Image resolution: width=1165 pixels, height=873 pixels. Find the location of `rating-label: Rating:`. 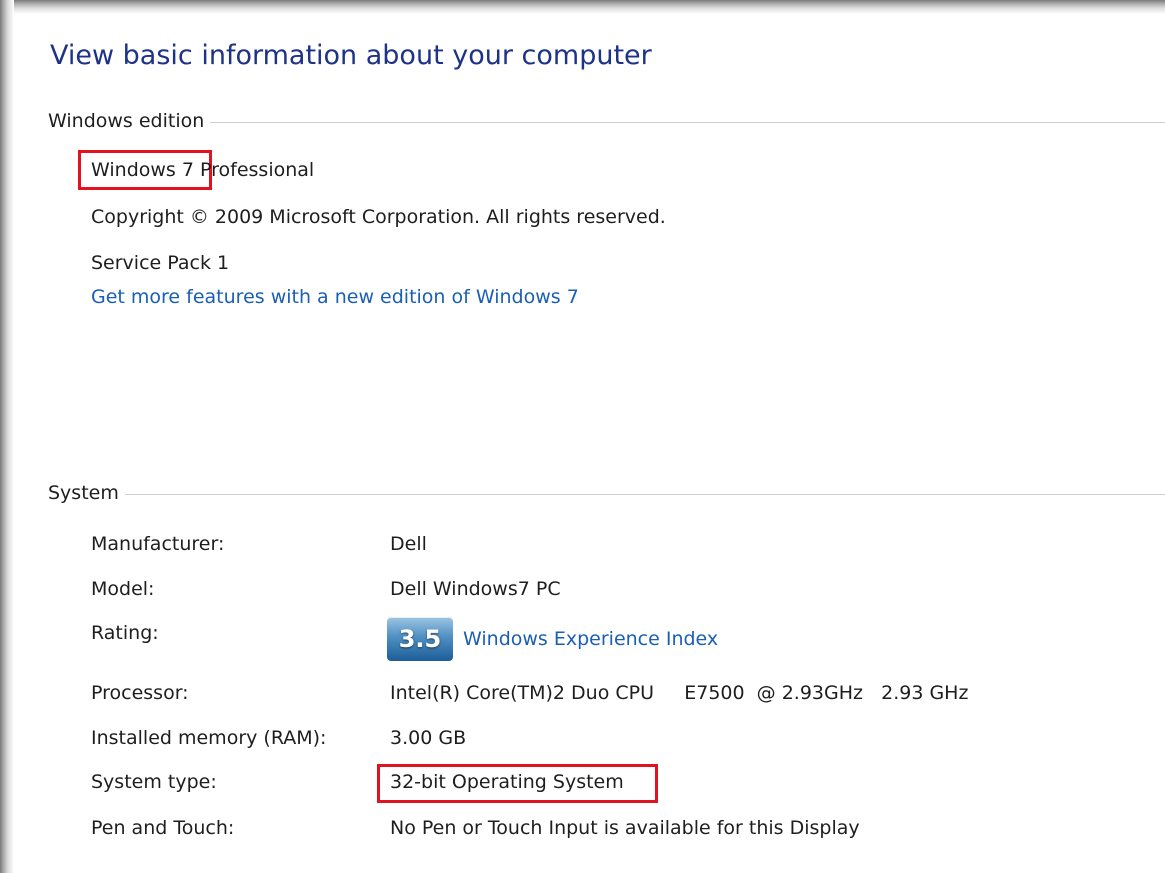

rating-label: Rating: is located at coordinates (125, 633).